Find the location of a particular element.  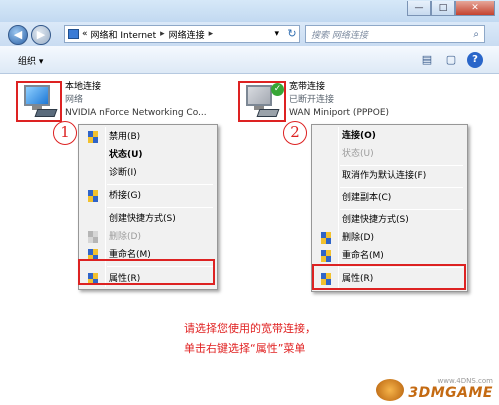

search-icon: ⌕ is located at coordinates (476, 34).